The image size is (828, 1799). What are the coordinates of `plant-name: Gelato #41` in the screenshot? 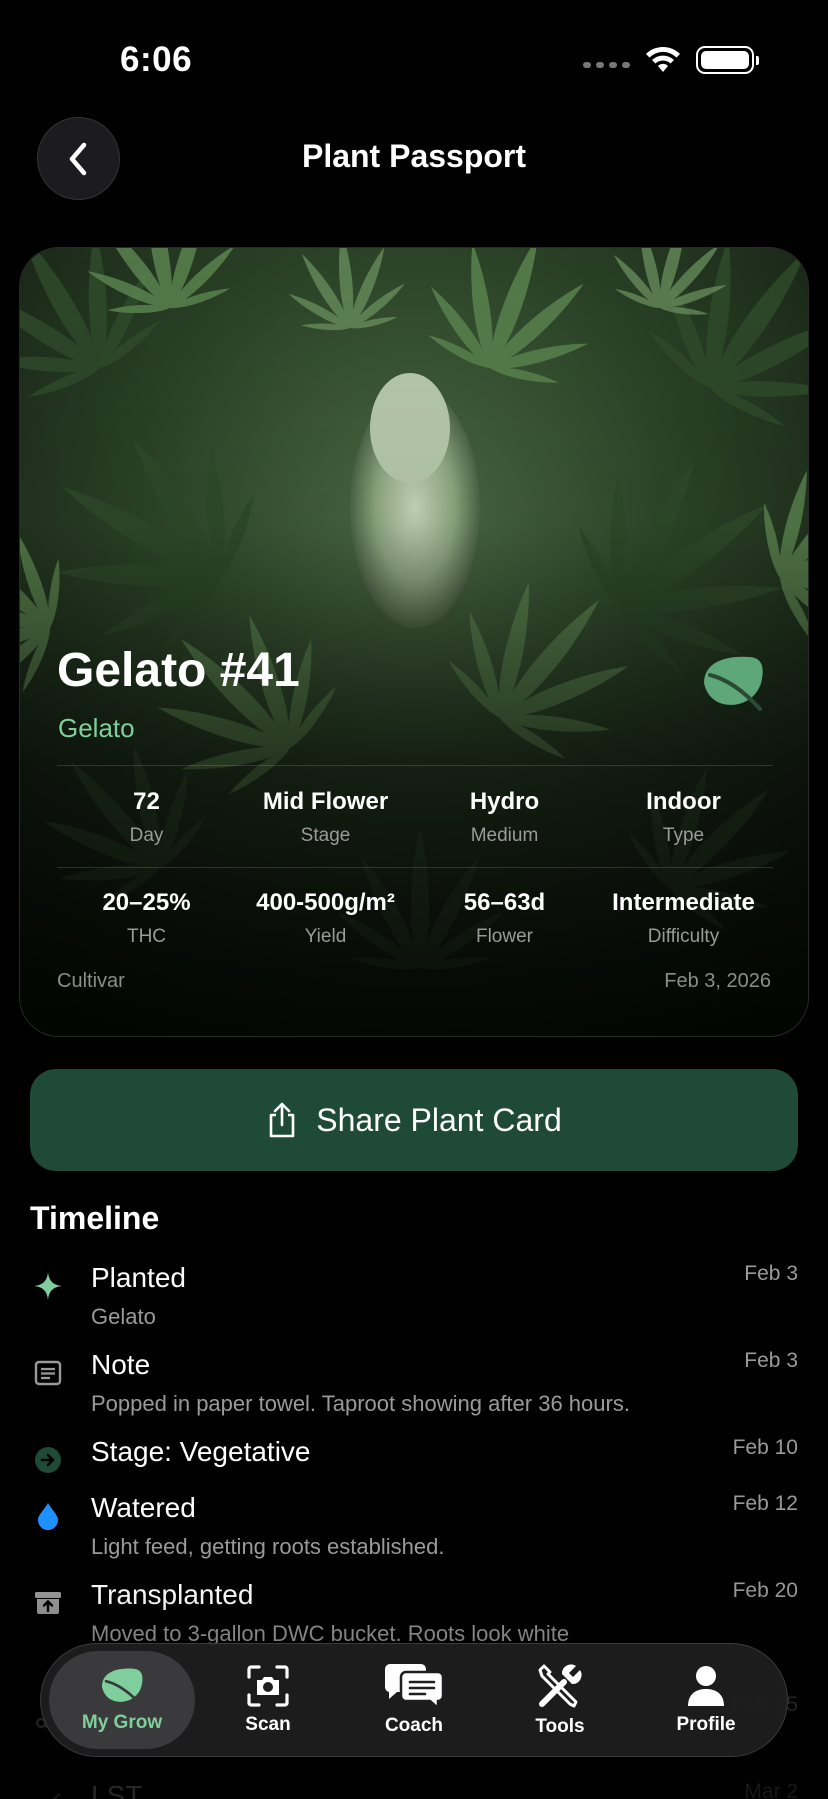 It's located at (178, 670).